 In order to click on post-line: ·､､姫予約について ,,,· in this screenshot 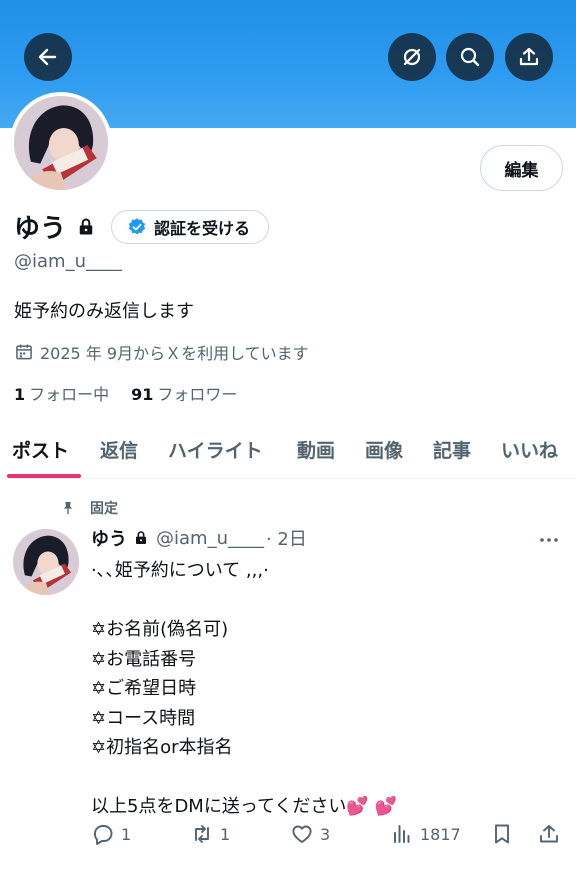, I will do `click(180, 570)`.